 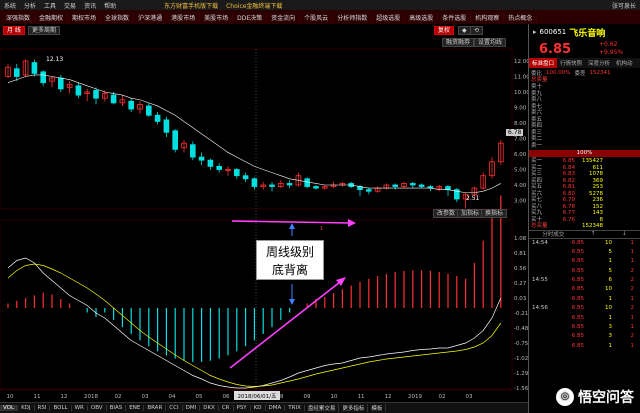 I want to click on time-axis-label: 05, so click(x=199, y=397).